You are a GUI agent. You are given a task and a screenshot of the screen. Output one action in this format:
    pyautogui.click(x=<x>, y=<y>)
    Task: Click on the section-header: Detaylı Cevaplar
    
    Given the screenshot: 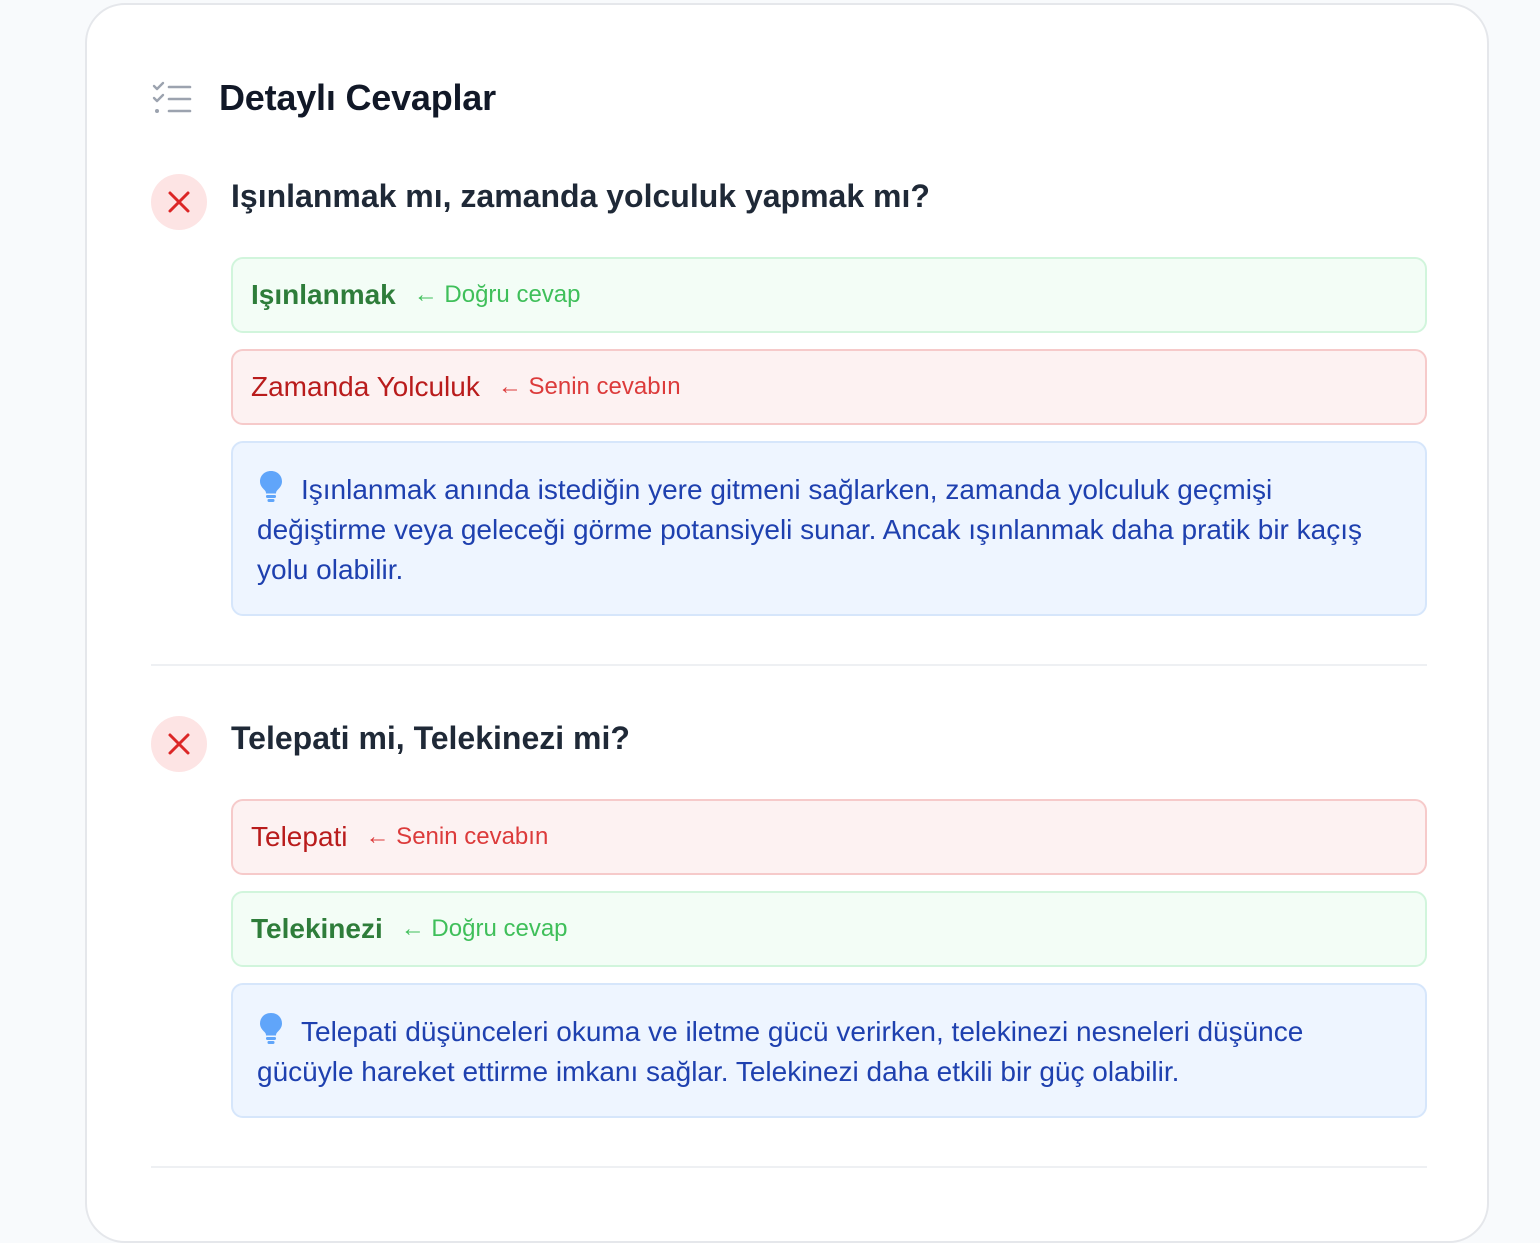 What is the action you would take?
    pyautogui.click(x=324, y=98)
    